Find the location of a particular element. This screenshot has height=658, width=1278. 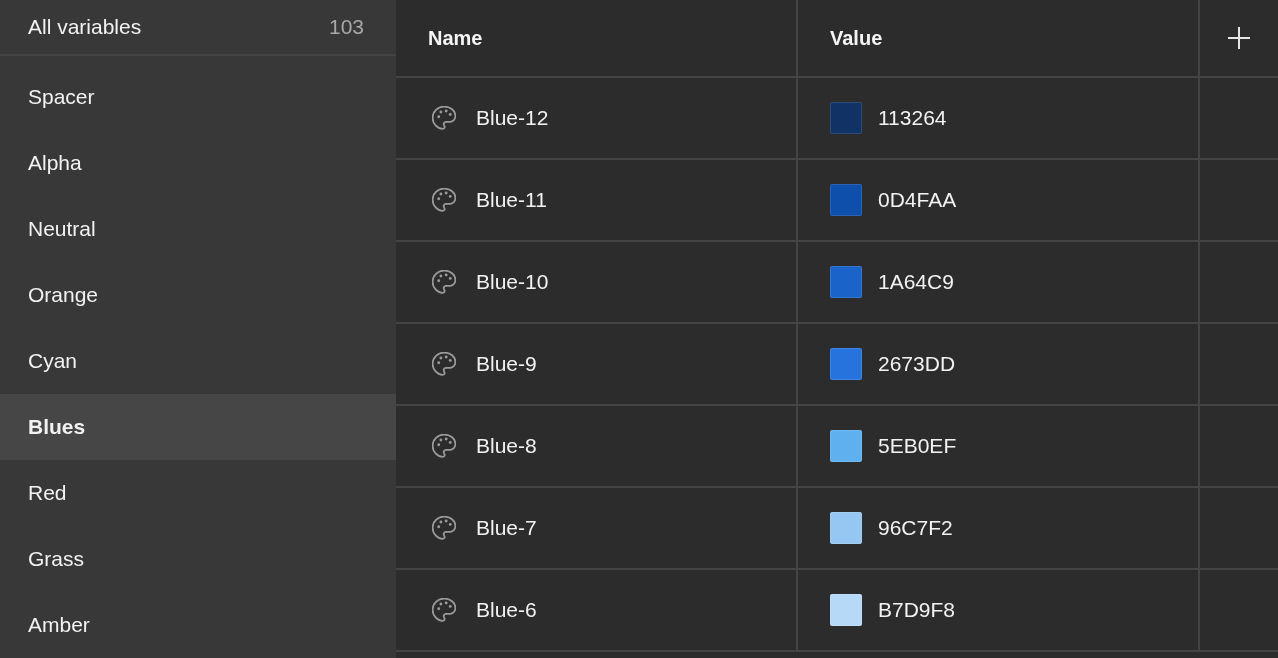

variable-name: Blue-12 is located at coordinates (512, 118).